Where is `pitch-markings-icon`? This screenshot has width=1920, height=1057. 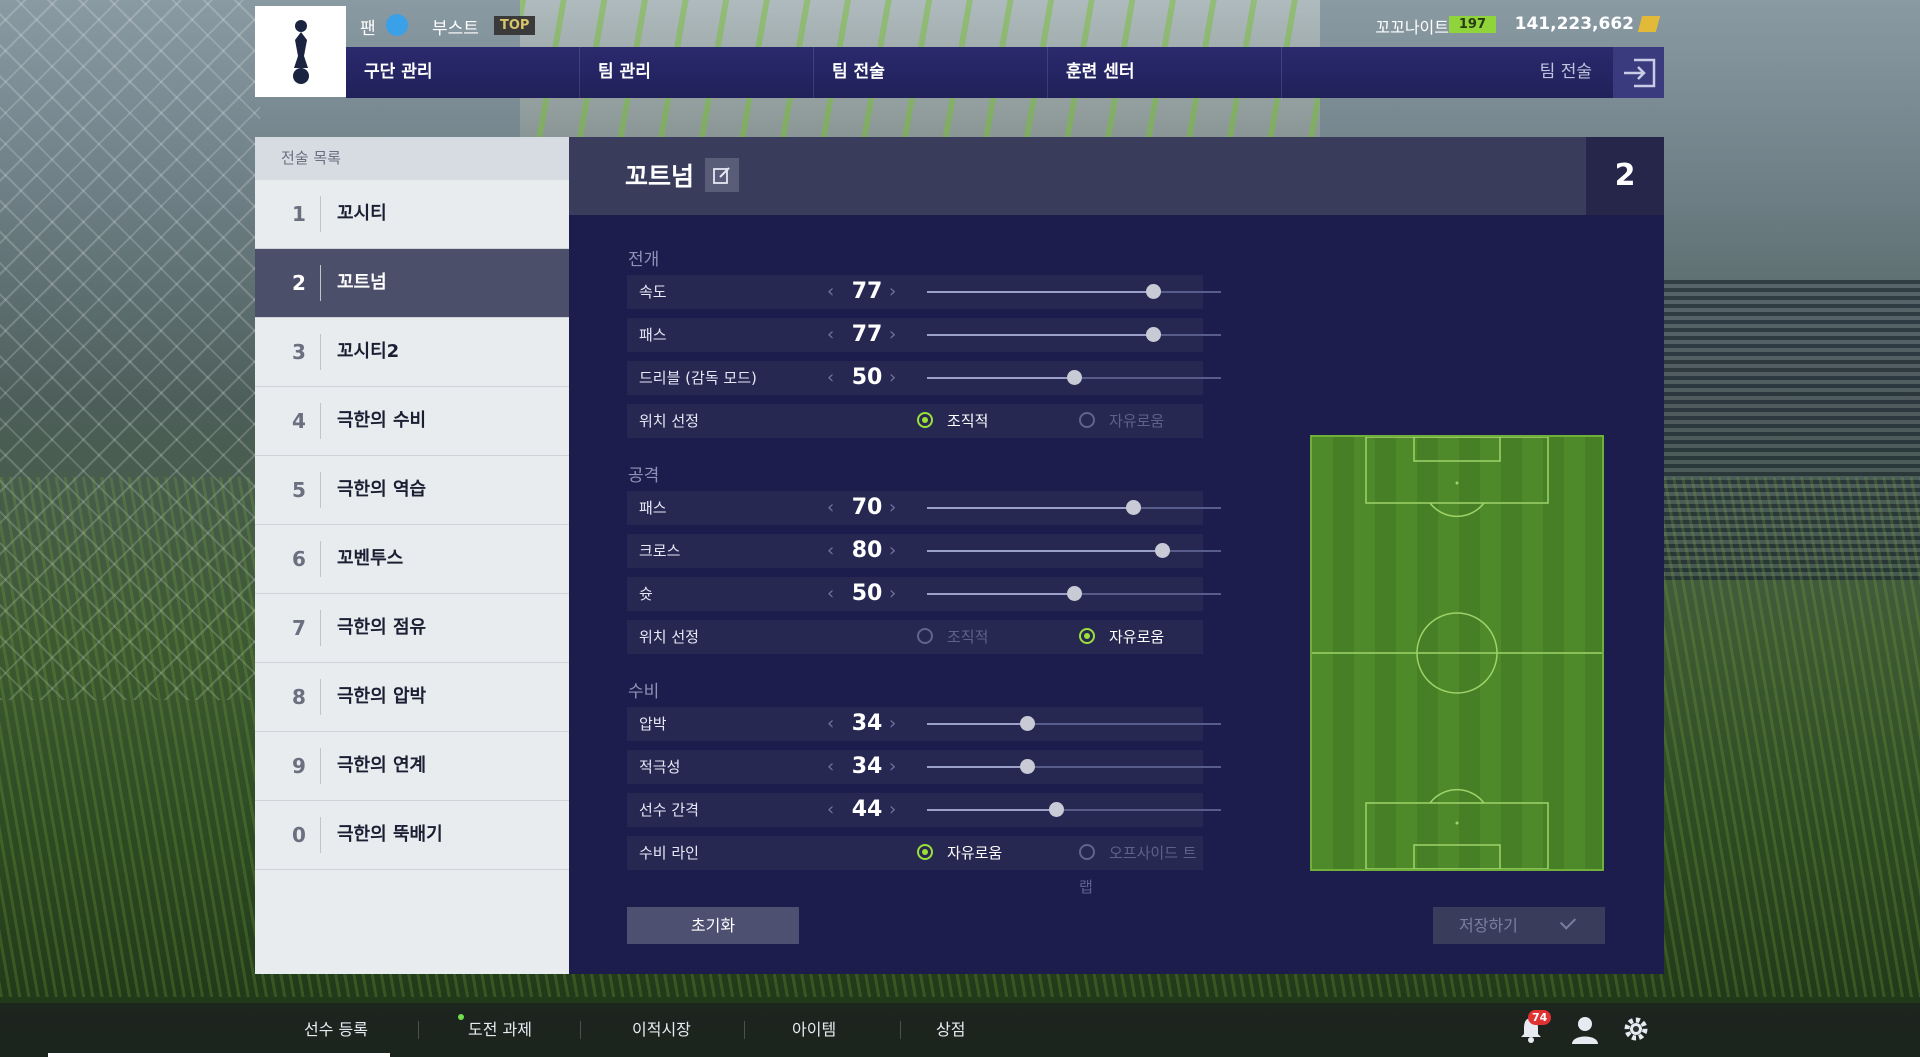 pitch-markings-icon is located at coordinates (1457, 653).